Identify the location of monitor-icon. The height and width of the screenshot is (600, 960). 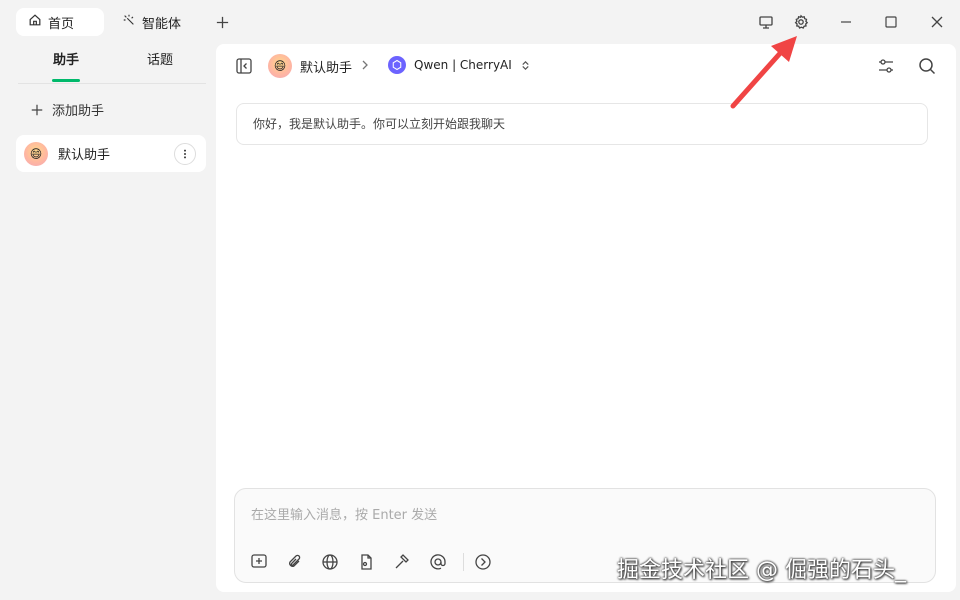
(766, 22).